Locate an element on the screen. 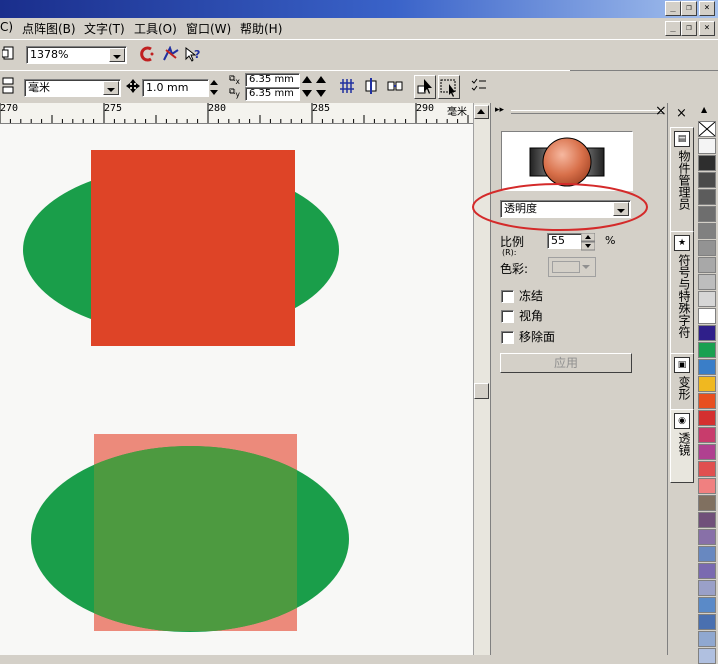 The image size is (718, 664). application-launcher-icon is located at coordinates (171, 54).